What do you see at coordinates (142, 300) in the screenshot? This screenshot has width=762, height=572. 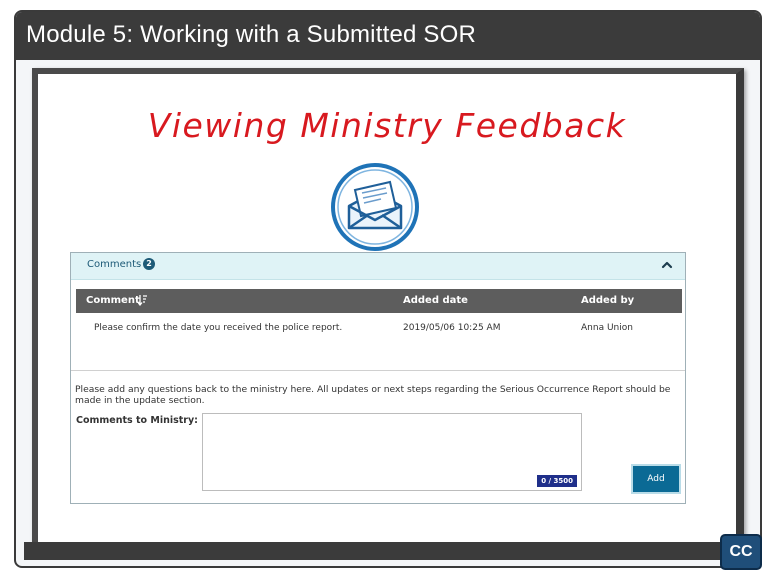 I see `sort-descending-icon` at bounding box center [142, 300].